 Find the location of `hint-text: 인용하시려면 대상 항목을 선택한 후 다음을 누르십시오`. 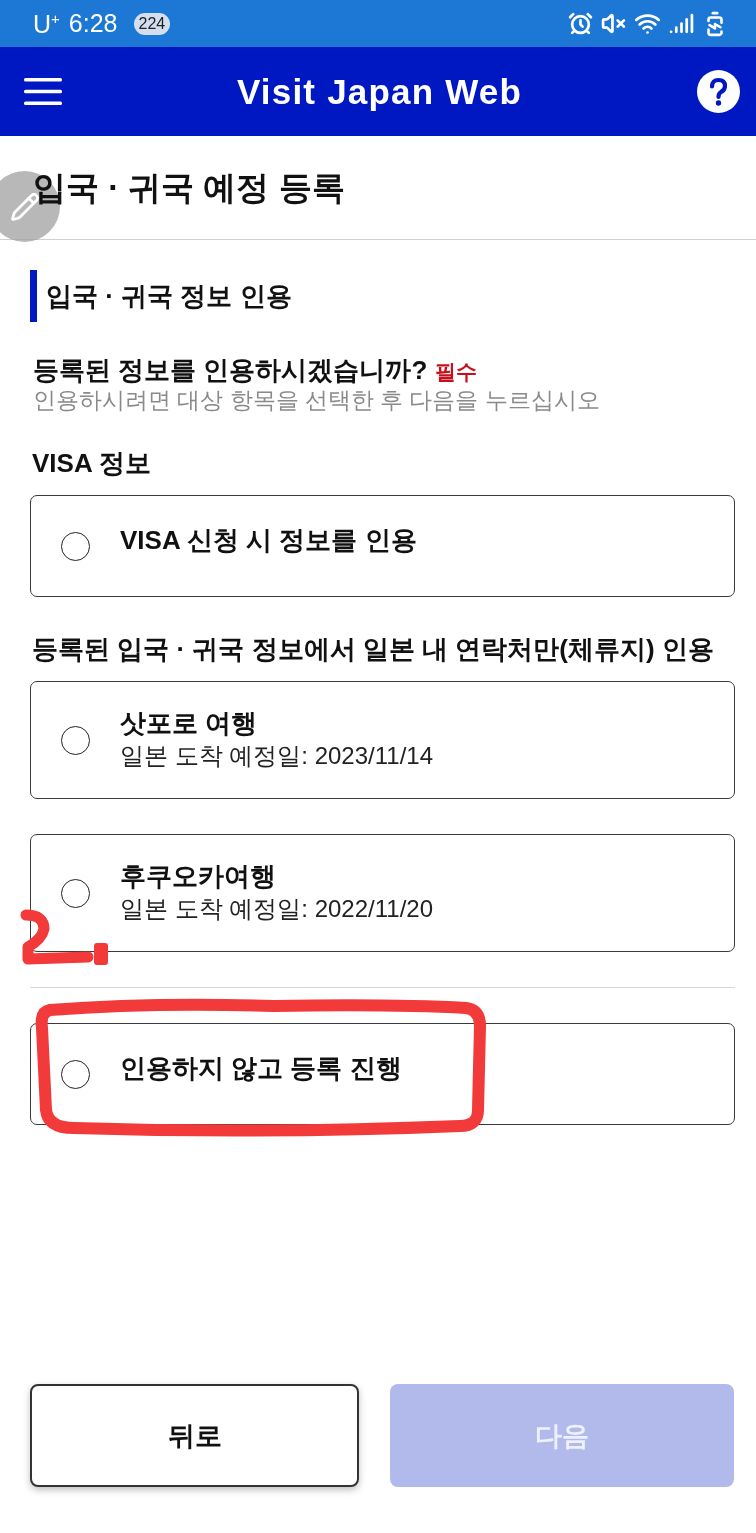

hint-text: 인용하시려면 대상 항목을 선택한 후 다음을 누르십시오 is located at coordinates (316, 401).